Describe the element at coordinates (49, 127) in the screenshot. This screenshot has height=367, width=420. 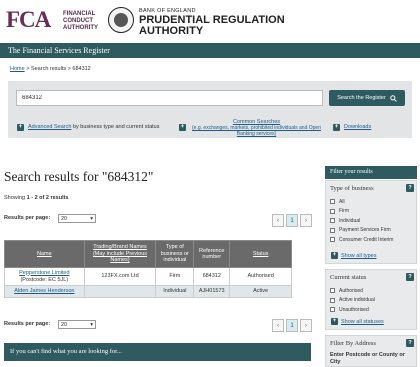
I see `advanced-search-link: Advanced Search` at that location.